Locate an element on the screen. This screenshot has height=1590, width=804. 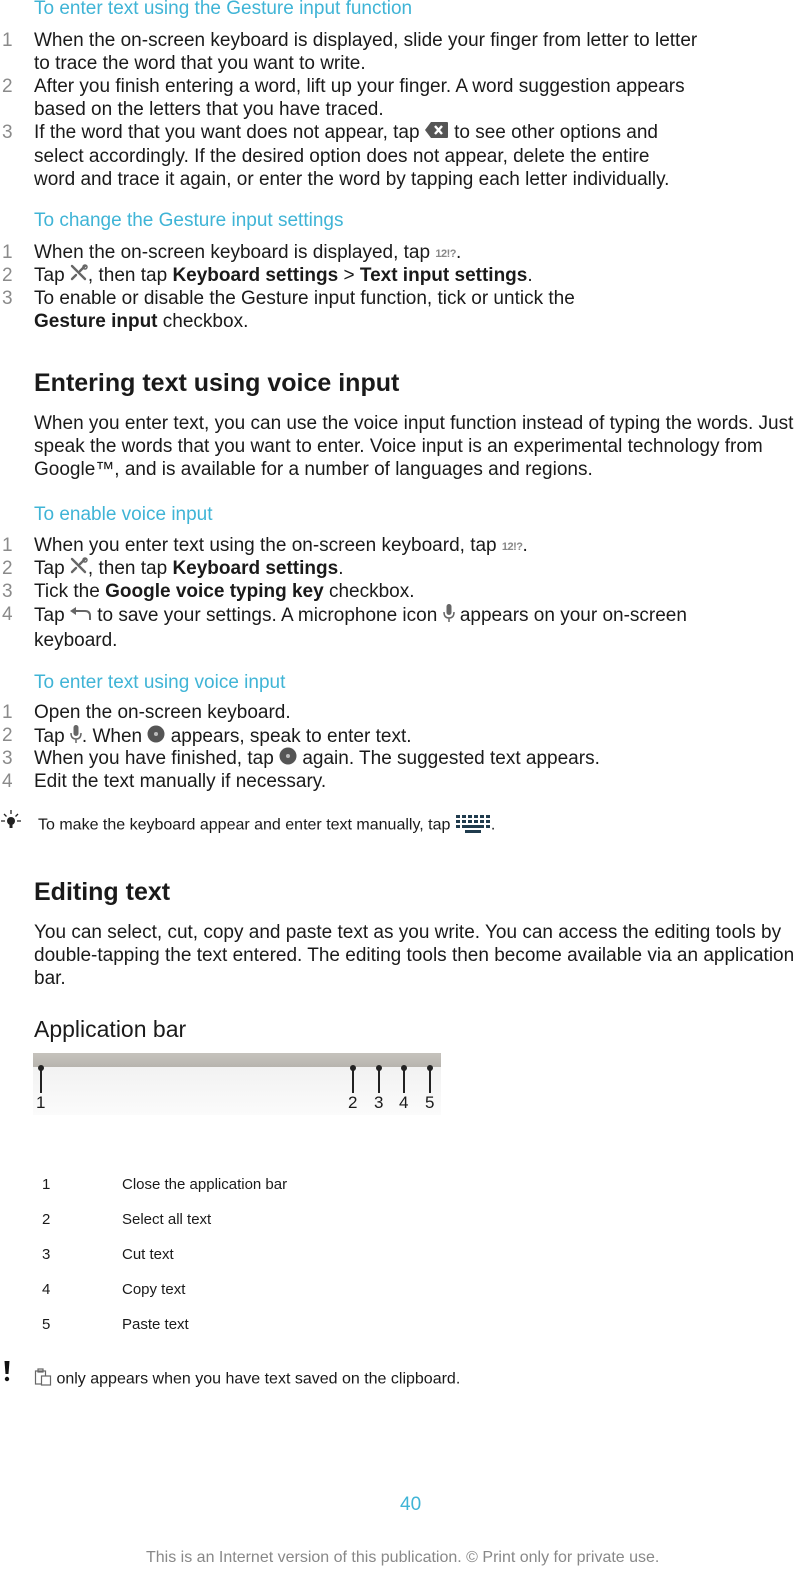
step-text: appears on your on-screen is located at coordinates (573, 616).